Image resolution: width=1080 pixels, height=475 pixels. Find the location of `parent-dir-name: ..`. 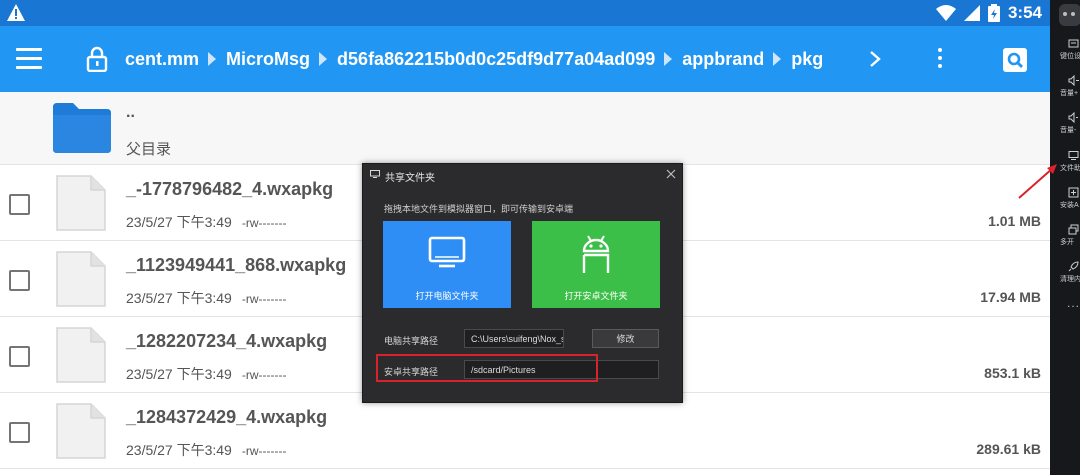

parent-dir-name: .. is located at coordinates (130, 112).